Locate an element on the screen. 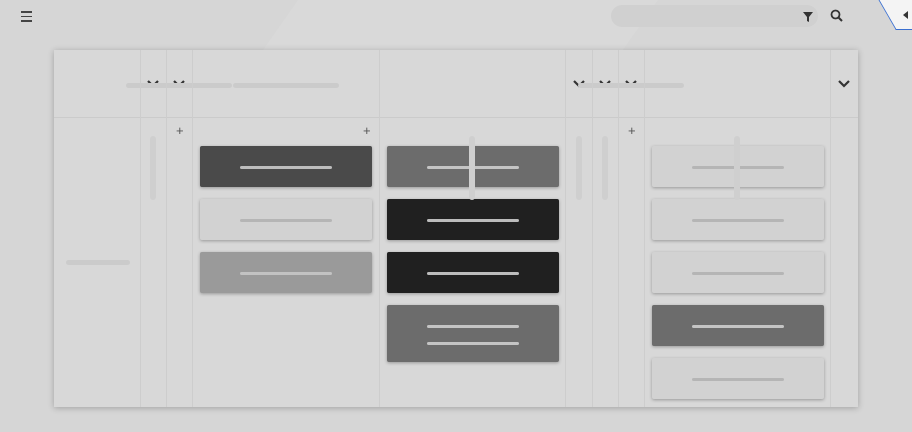 The image size is (912, 432). collapsed-column-8-indicator is located at coordinates (737, 168).